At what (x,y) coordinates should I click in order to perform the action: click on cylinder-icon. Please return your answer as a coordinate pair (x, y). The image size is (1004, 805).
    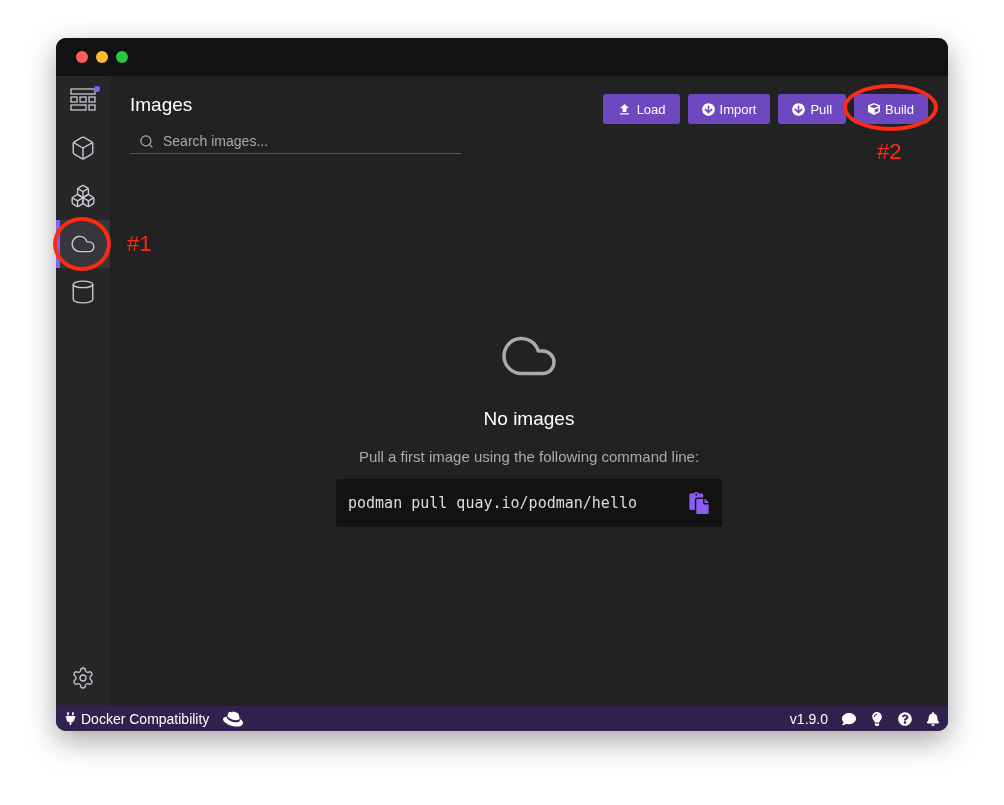
    Looking at the image, I should click on (83, 292).